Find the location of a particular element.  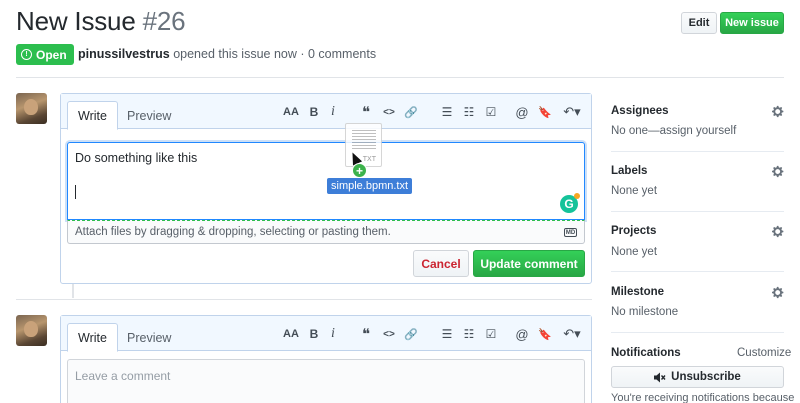

page-title: New Issue #26 is located at coordinates (101, 21).